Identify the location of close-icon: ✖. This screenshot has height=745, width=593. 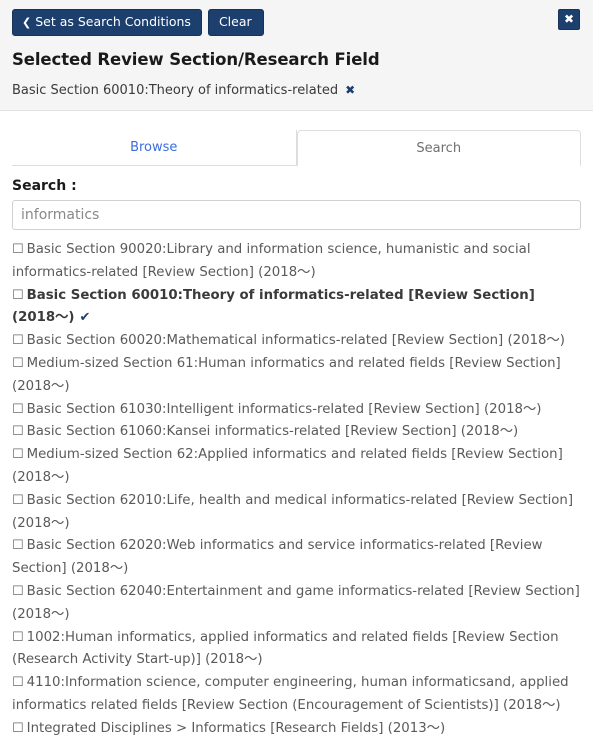
(569, 19).